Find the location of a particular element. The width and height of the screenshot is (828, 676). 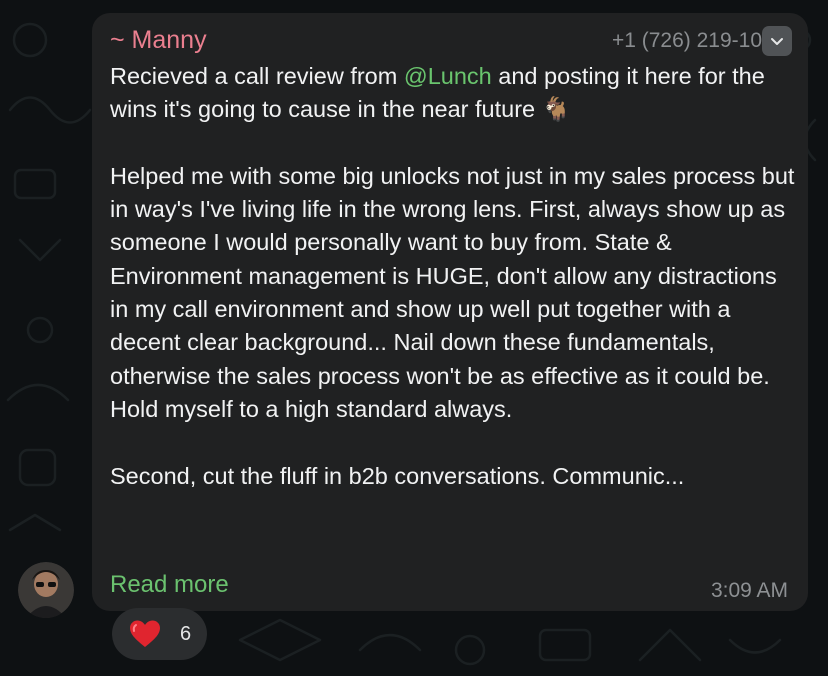

heart-icon is located at coordinates (145, 633).